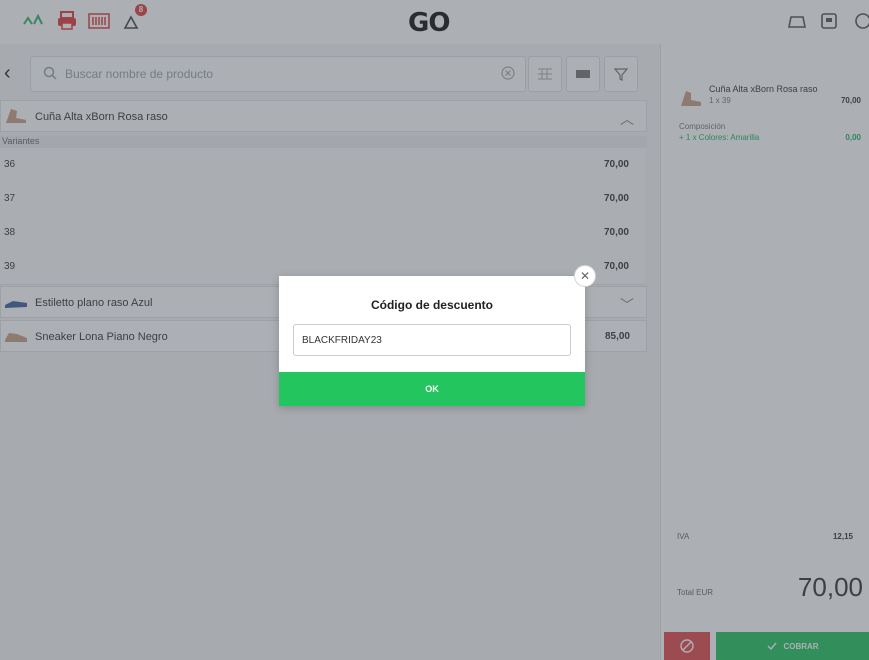 The image size is (869, 660). I want to click on discount-code-dialog: Código de descuento OK, so click(432, 341).